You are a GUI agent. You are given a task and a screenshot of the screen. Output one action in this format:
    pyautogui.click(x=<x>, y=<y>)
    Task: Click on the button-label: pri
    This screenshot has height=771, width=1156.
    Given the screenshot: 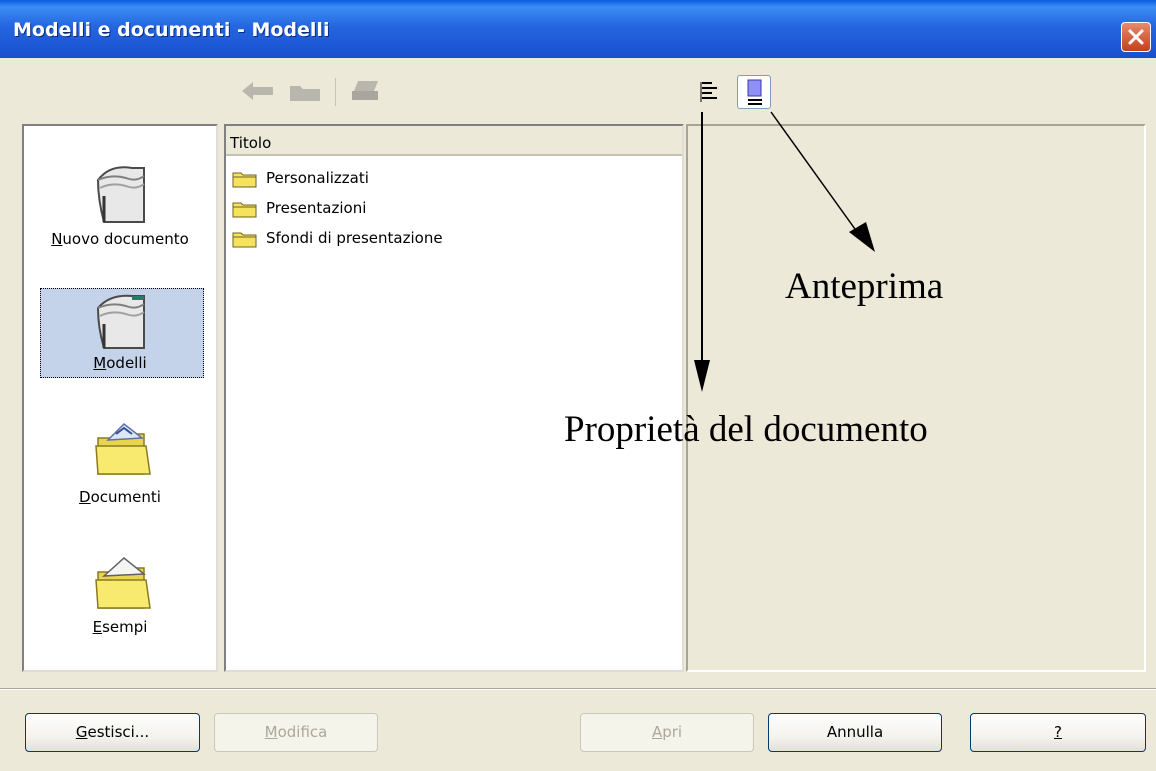 What is the action you would take?
    pyautogui.click(x=672, y=732)
    